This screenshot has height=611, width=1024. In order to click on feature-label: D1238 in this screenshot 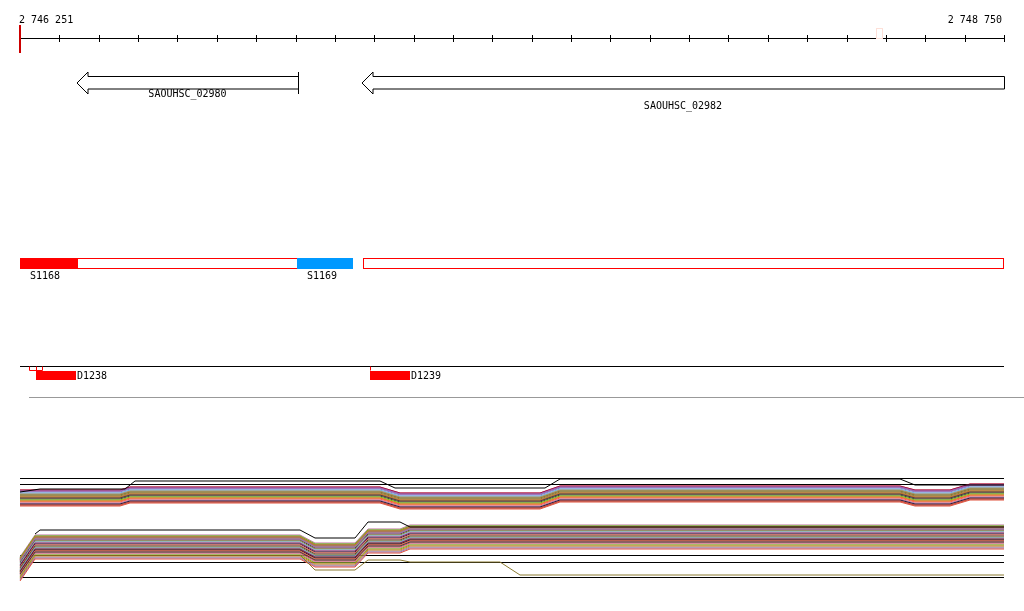, I will do `click(92, 375)`.